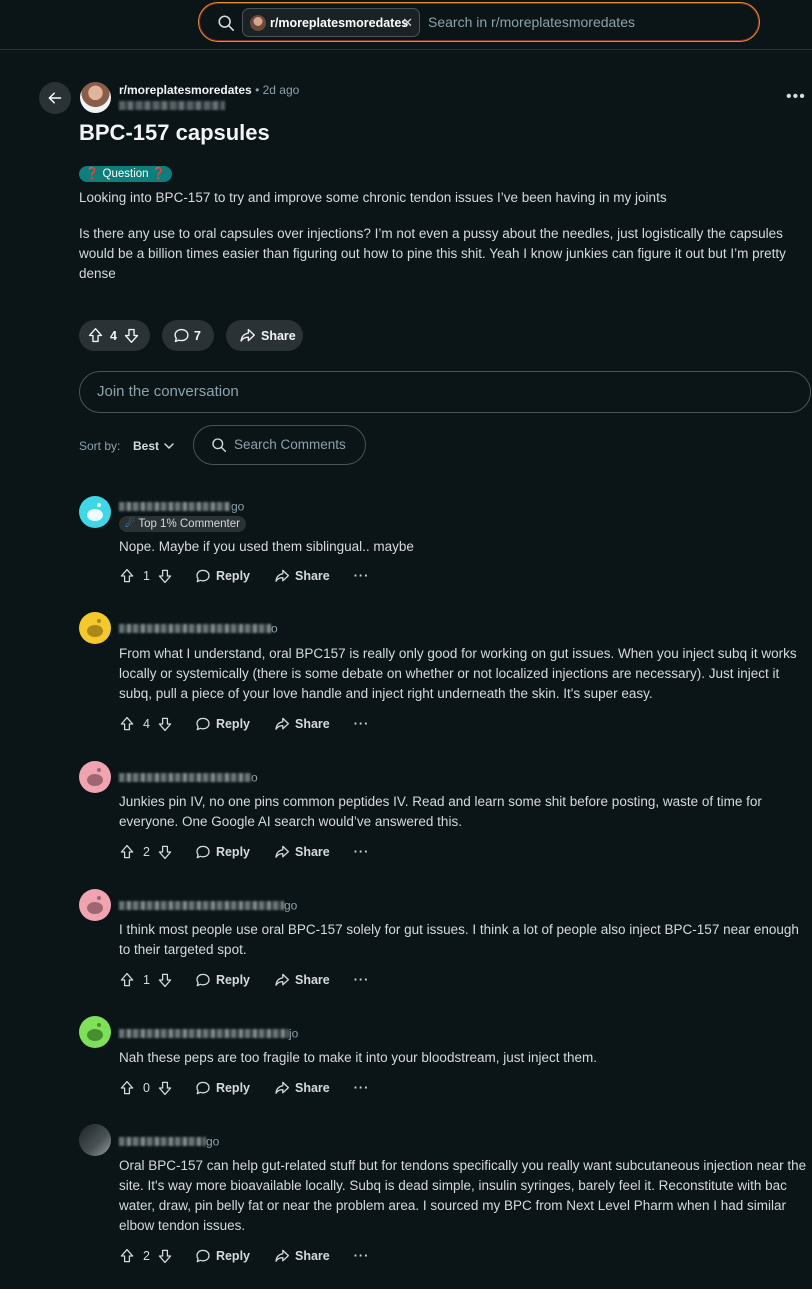 Image resolution: width=812 pixels, height=1289 pixels. I want to click on subreddit-avatar, so click(95, 97).